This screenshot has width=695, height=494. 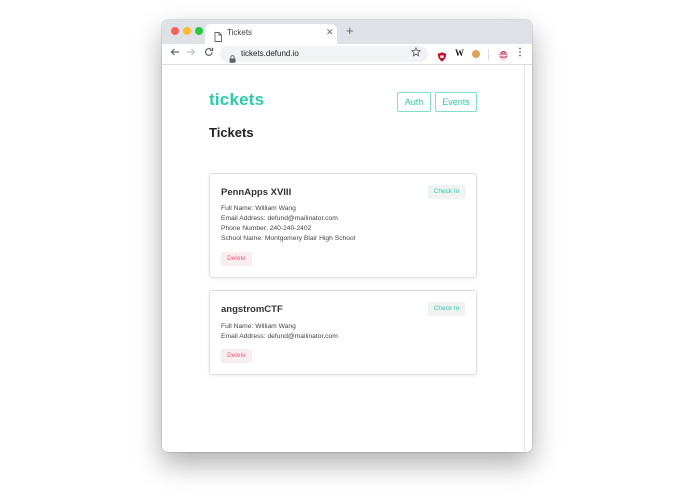 I want to click on browser-toolbar: tickets.defund.io W, so click(x=347, y=54).